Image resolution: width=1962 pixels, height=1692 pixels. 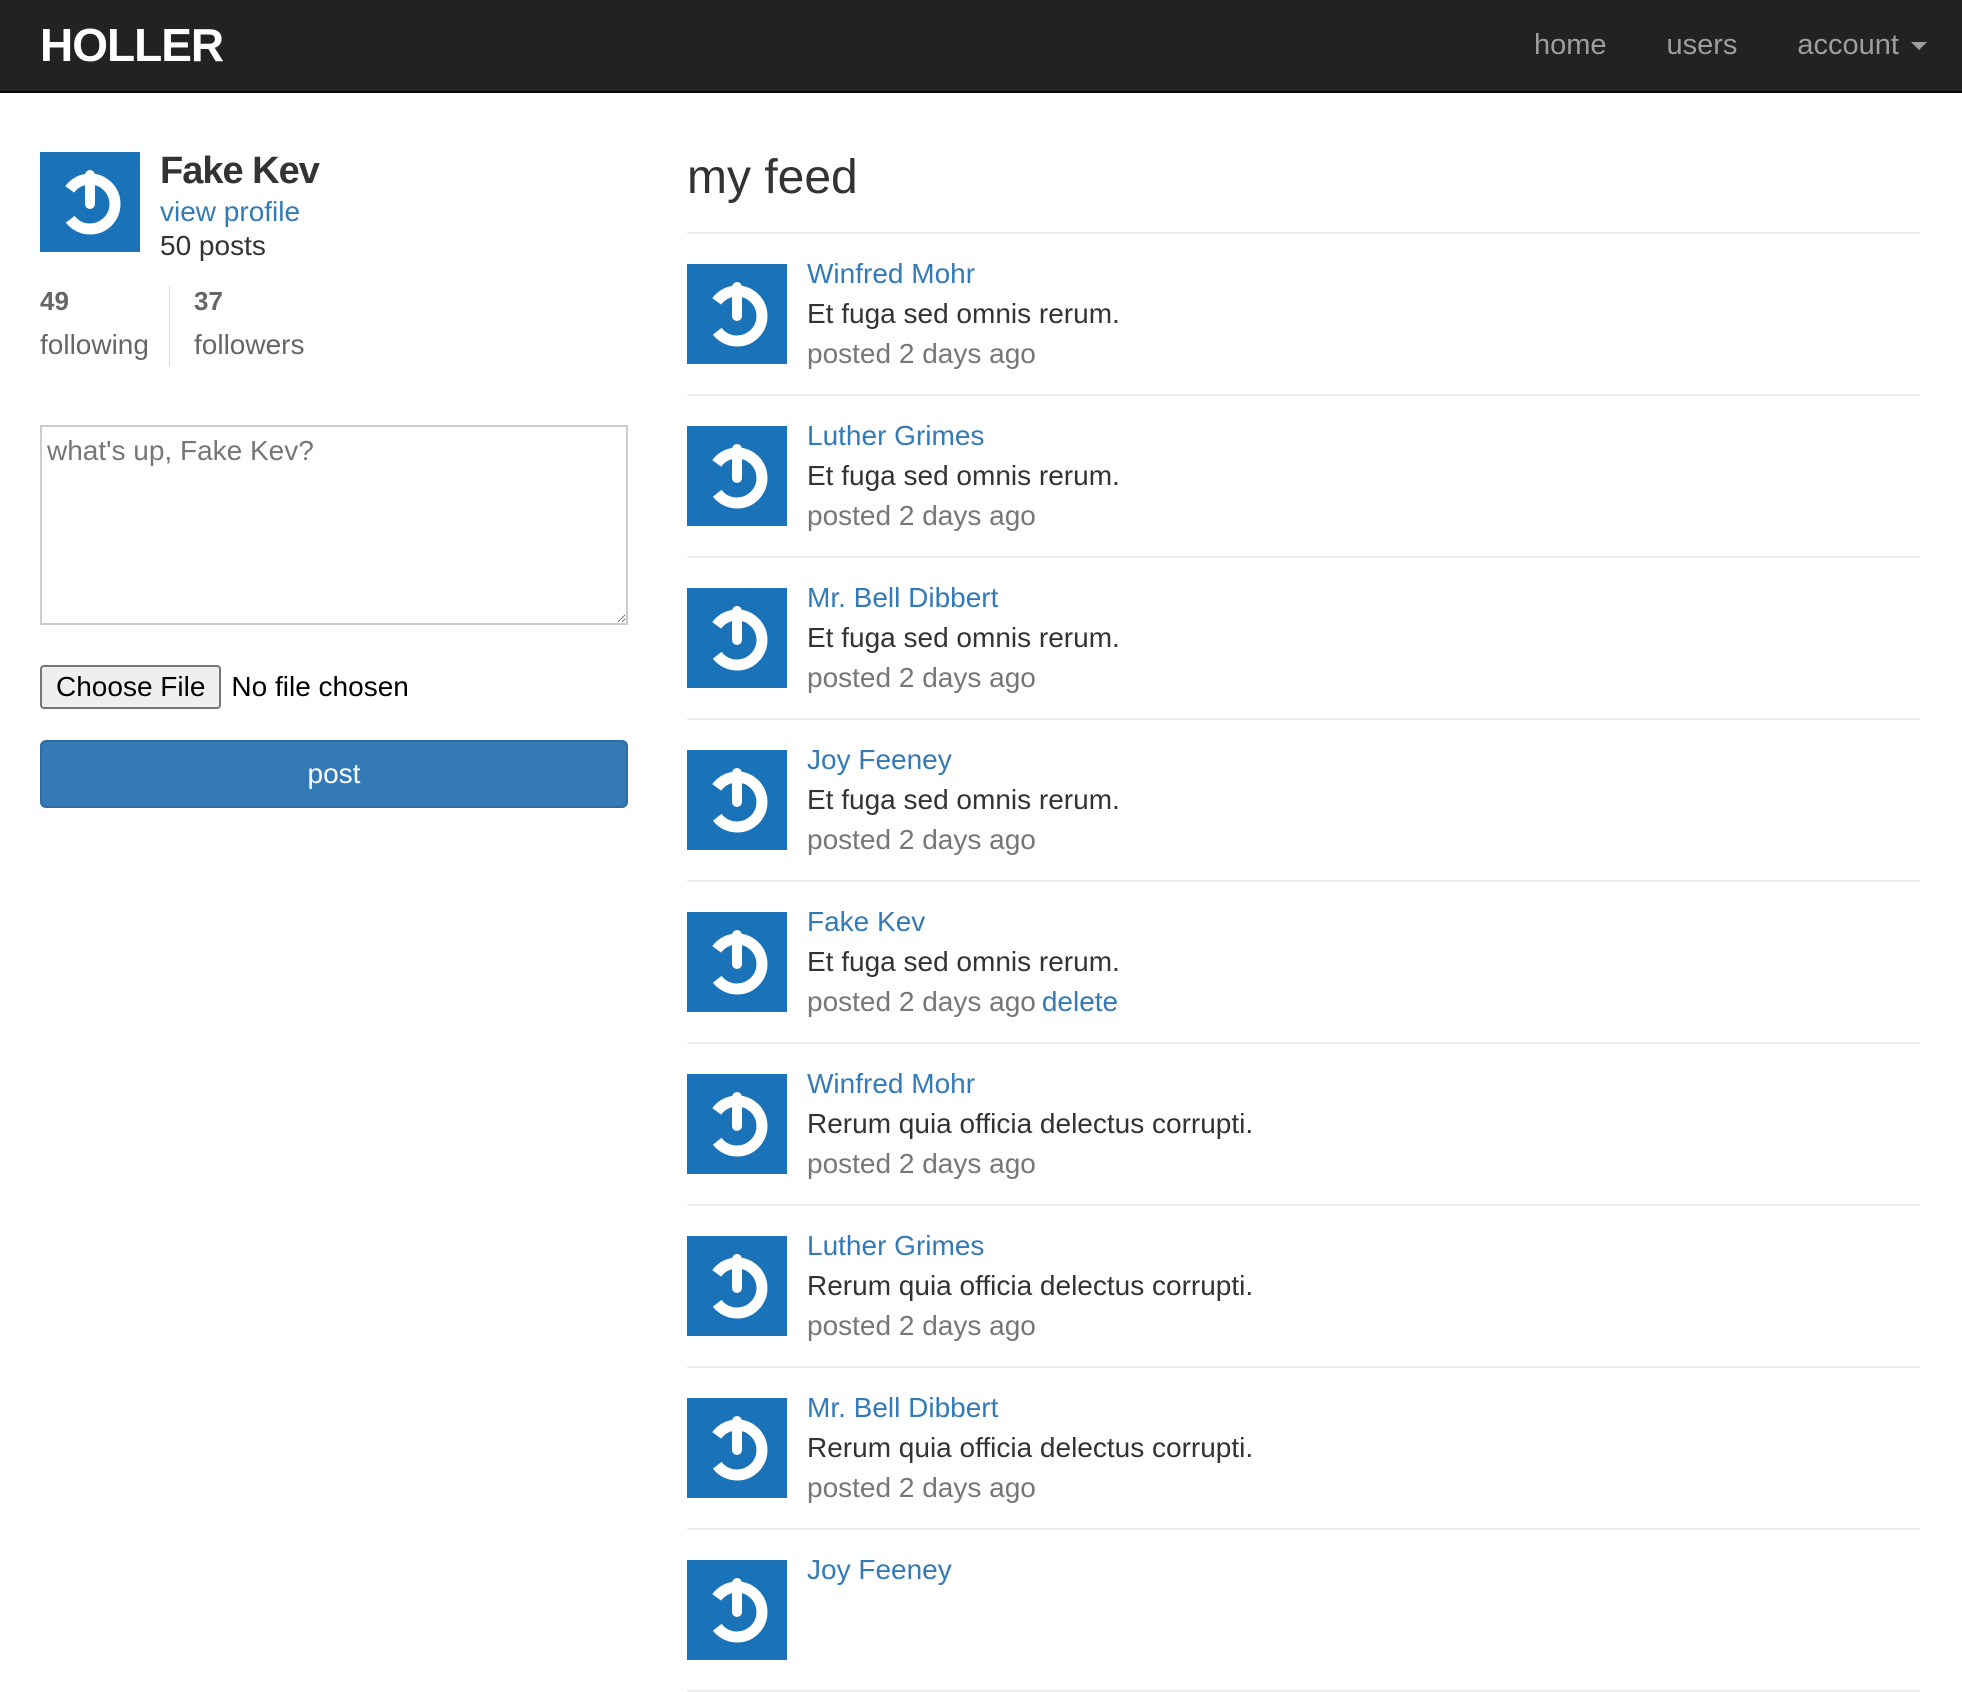 What do you see at coordinates (981, 46) in the screenshot?
I see `top-navbar: HOLLER home users account` at bounding box center [981, 46].